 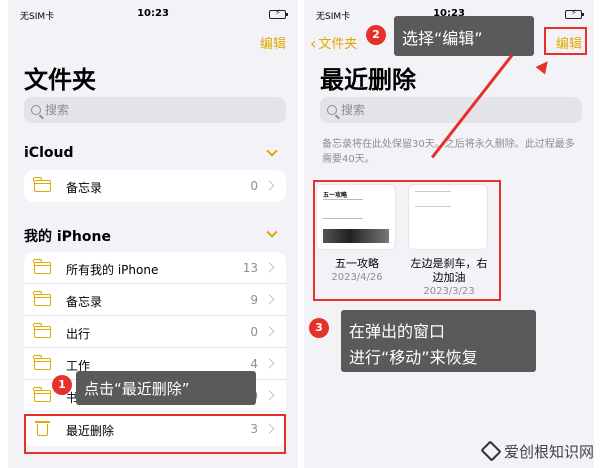 I want to click on step3-tooltip: 在弹出的窗口 进行“移动”来恢复, so click(x=438, y=341).